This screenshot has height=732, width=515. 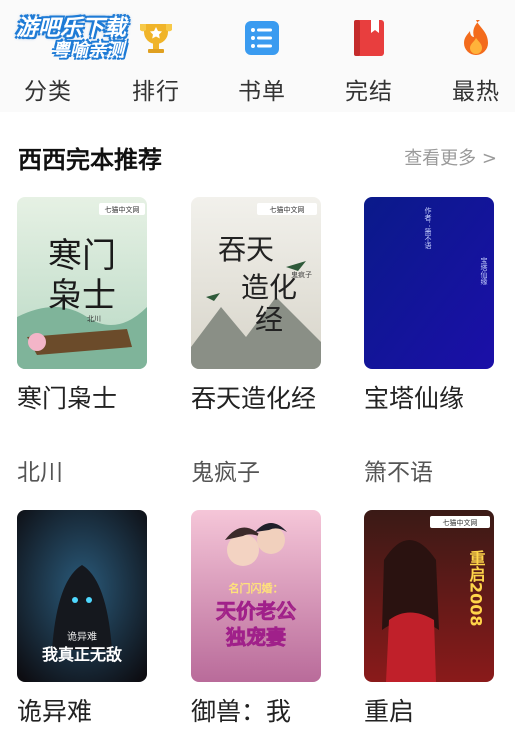 I want to click on cover-title: 重启2008, so click(x=476, y=587).